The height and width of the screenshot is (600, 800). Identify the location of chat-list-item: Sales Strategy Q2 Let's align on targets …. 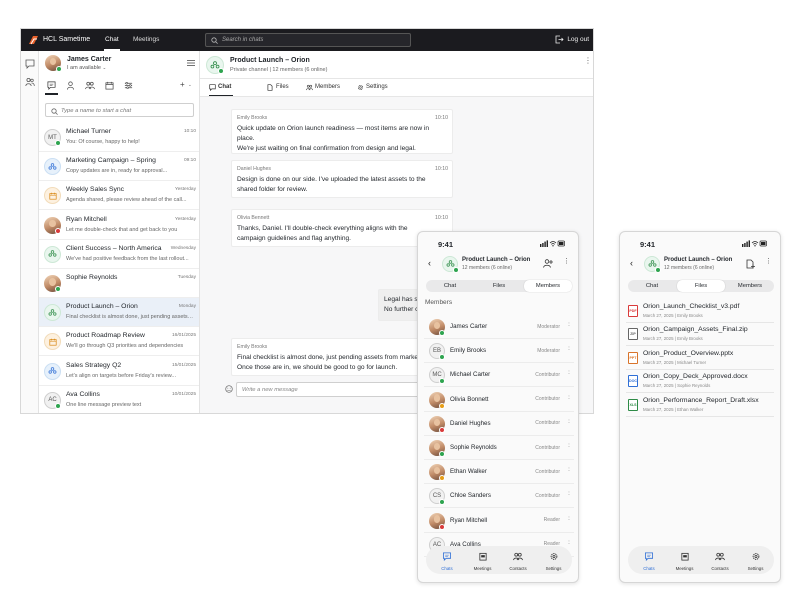
(119, 371).